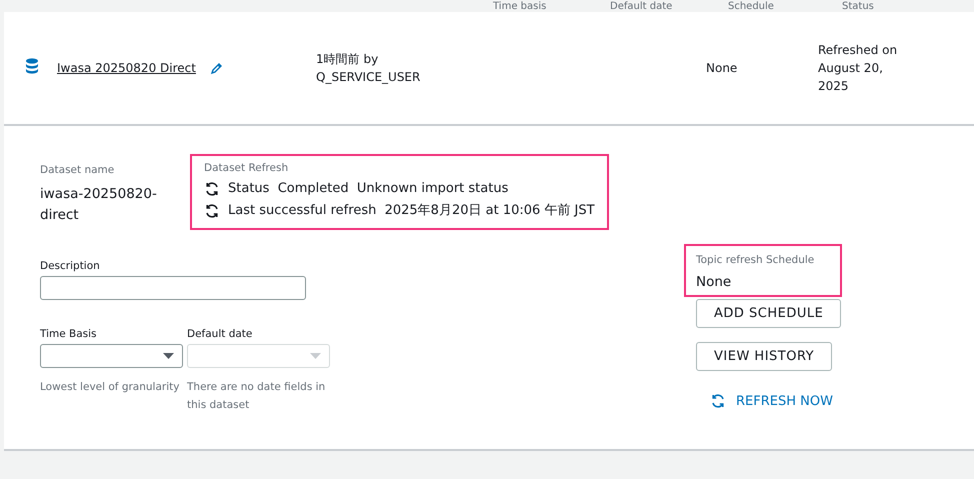 The image size is (974, 479). What do you see at coordinates (764, 356) in the screenshot?
I see `view-history-button: VIEW HISTORY` at bounding box center [764, 356].